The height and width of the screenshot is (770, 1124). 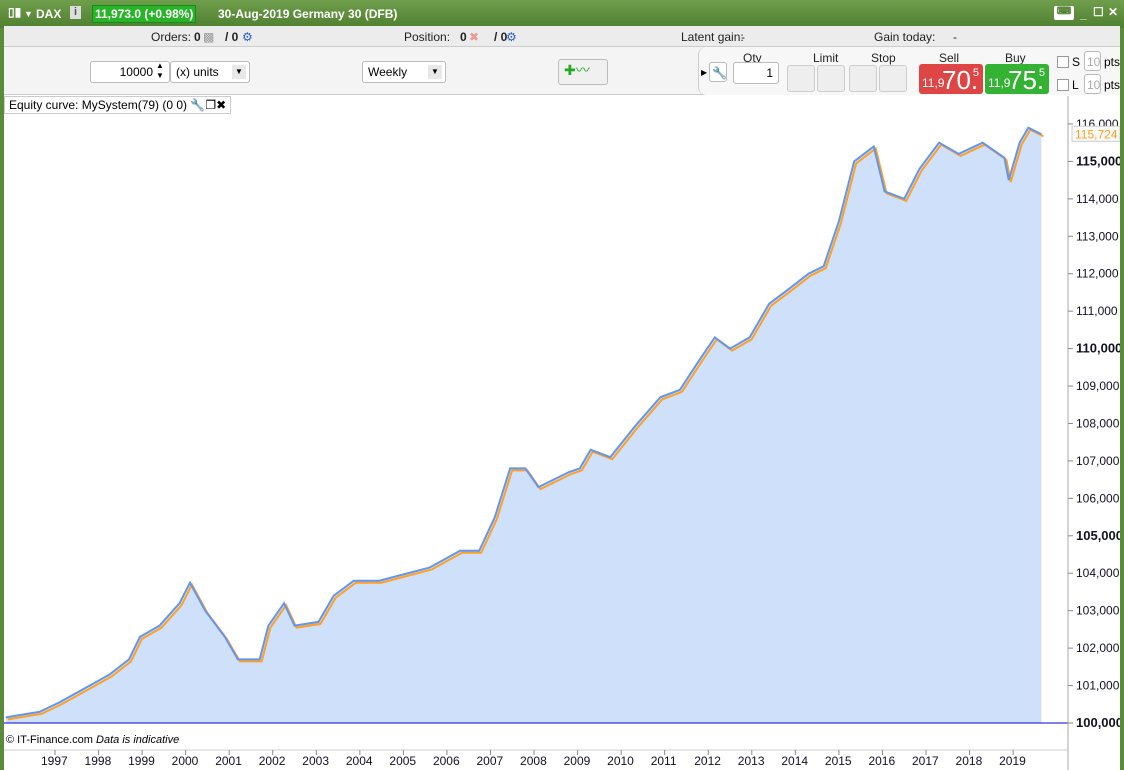 I want to click on s-checkbox, so click(x=1063, y=62).